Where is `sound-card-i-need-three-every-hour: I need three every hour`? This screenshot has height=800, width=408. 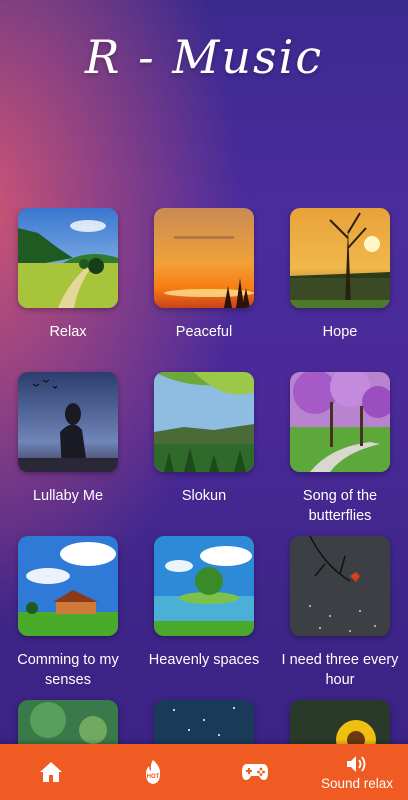 sound-card-i-need-three-every-hour: I need three every hour is located at coordinates (340, 612).